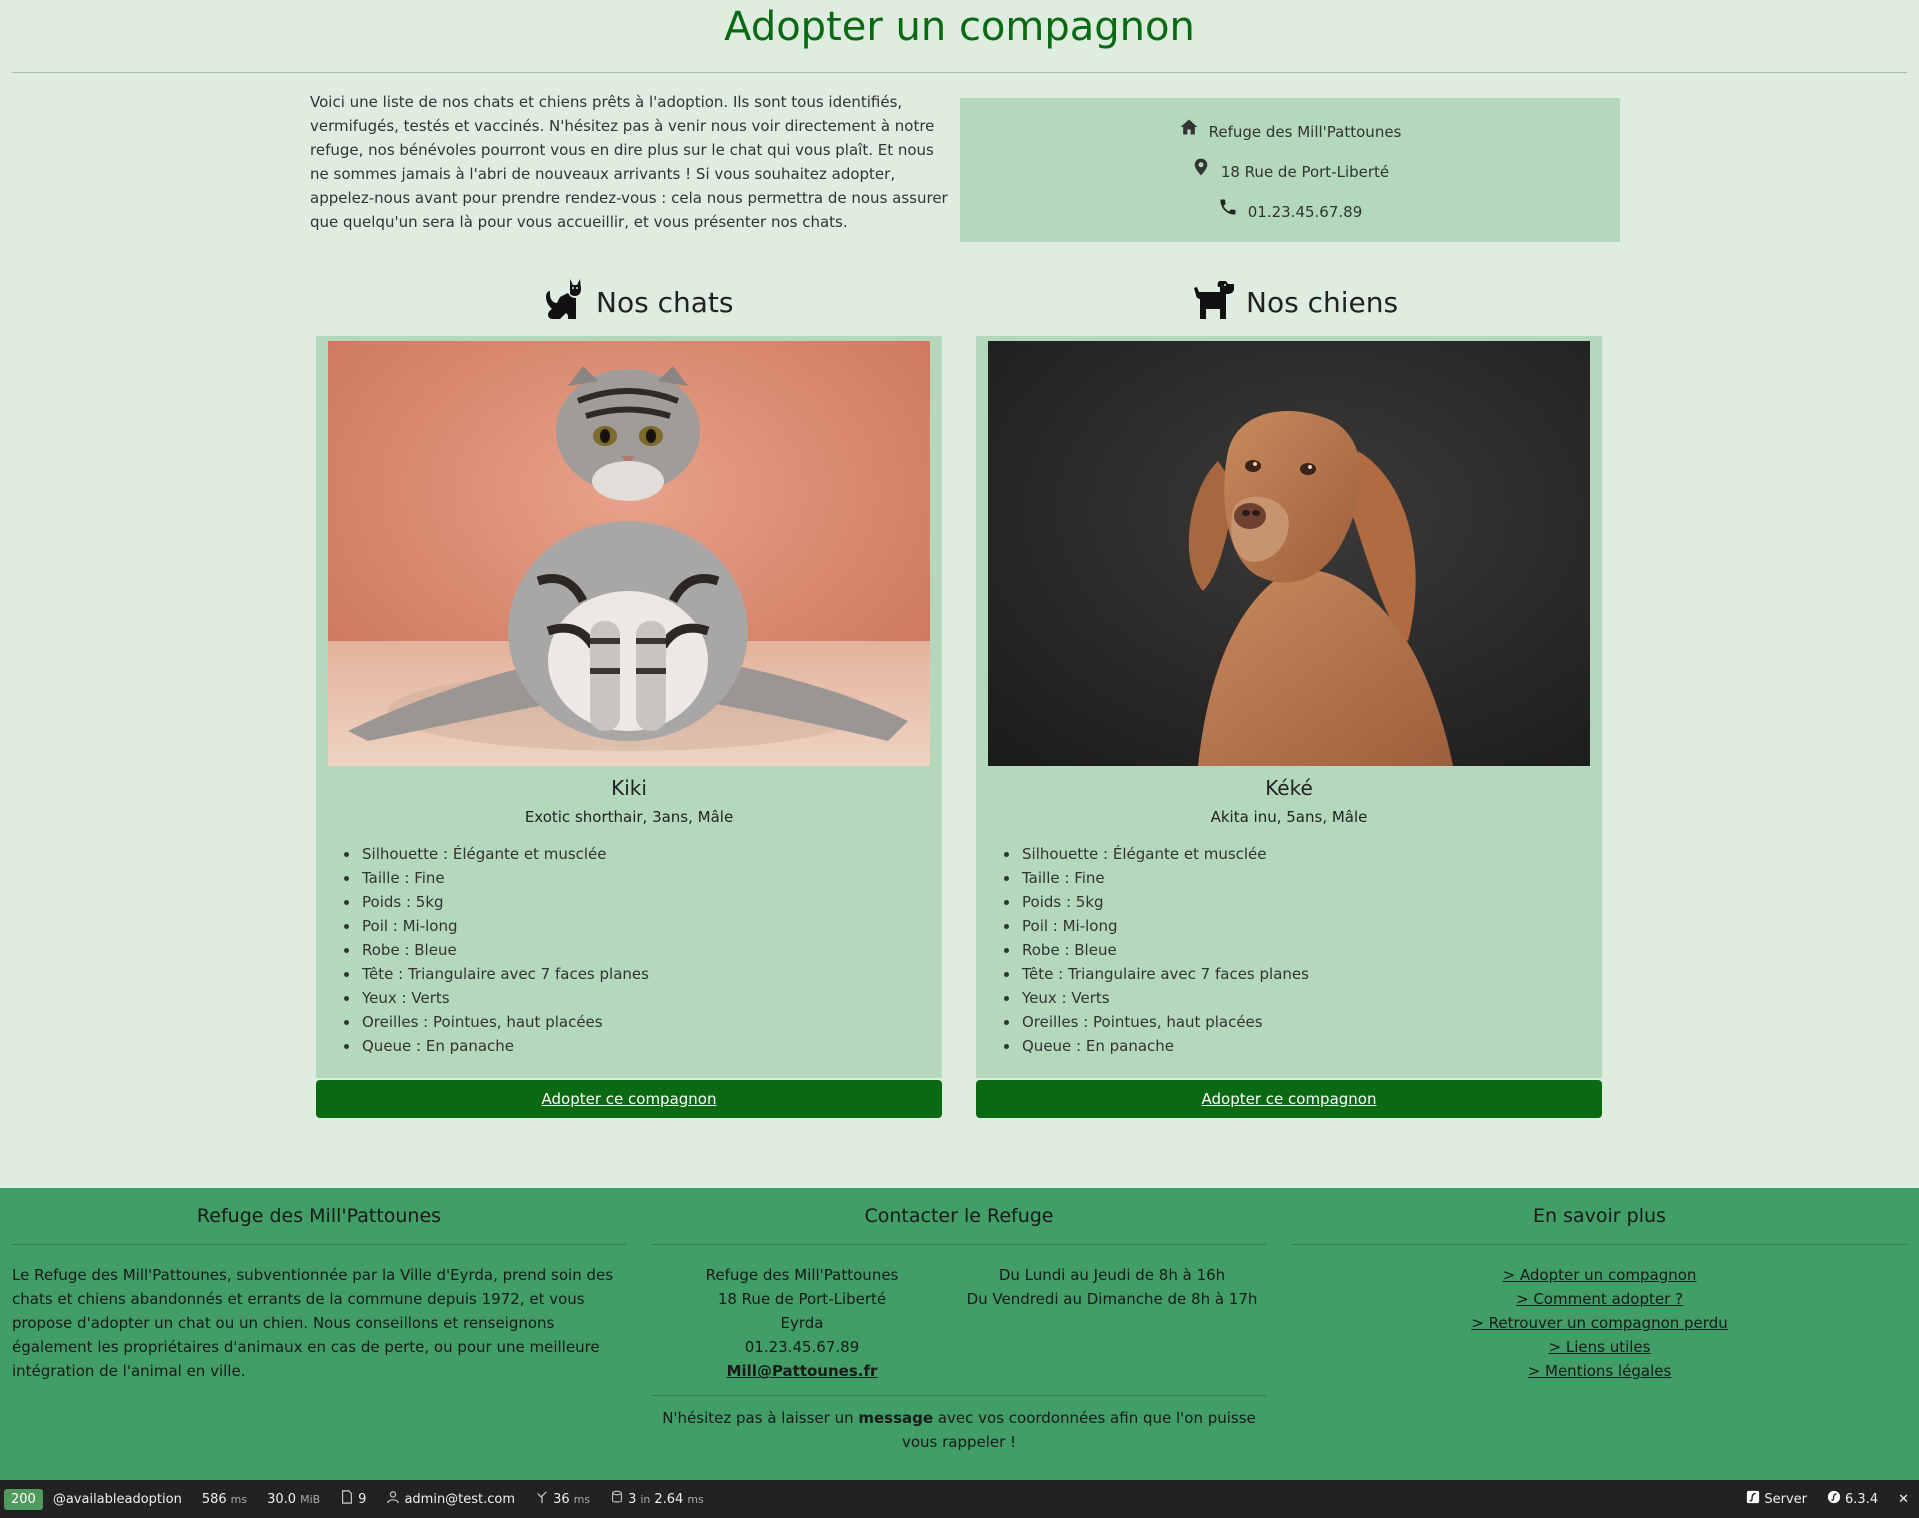 This screenshot has width=1919, height=1518. What do you see at coordinates (645, 1499) in the screenshot?
I see `debug-db-in: in` at bounding box center [645, 1499].